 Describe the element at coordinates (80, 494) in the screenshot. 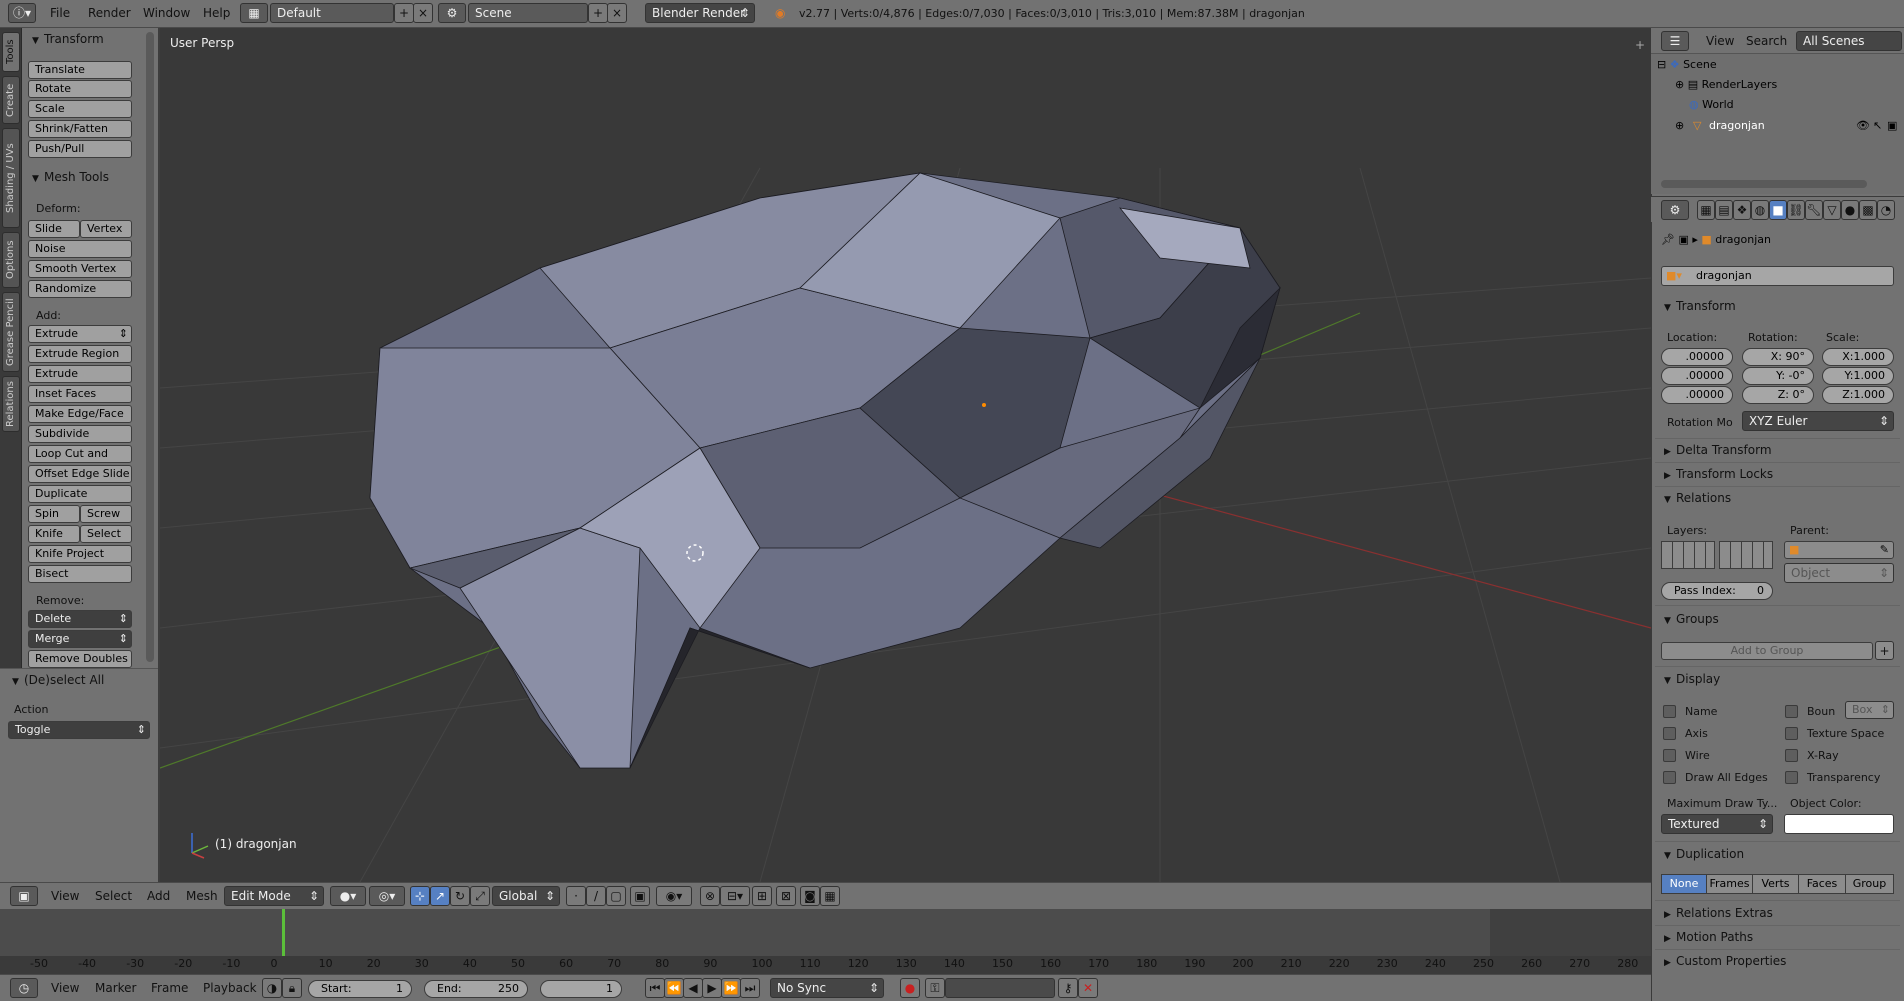

I see `duplicate-button: Duplicate` at that location.